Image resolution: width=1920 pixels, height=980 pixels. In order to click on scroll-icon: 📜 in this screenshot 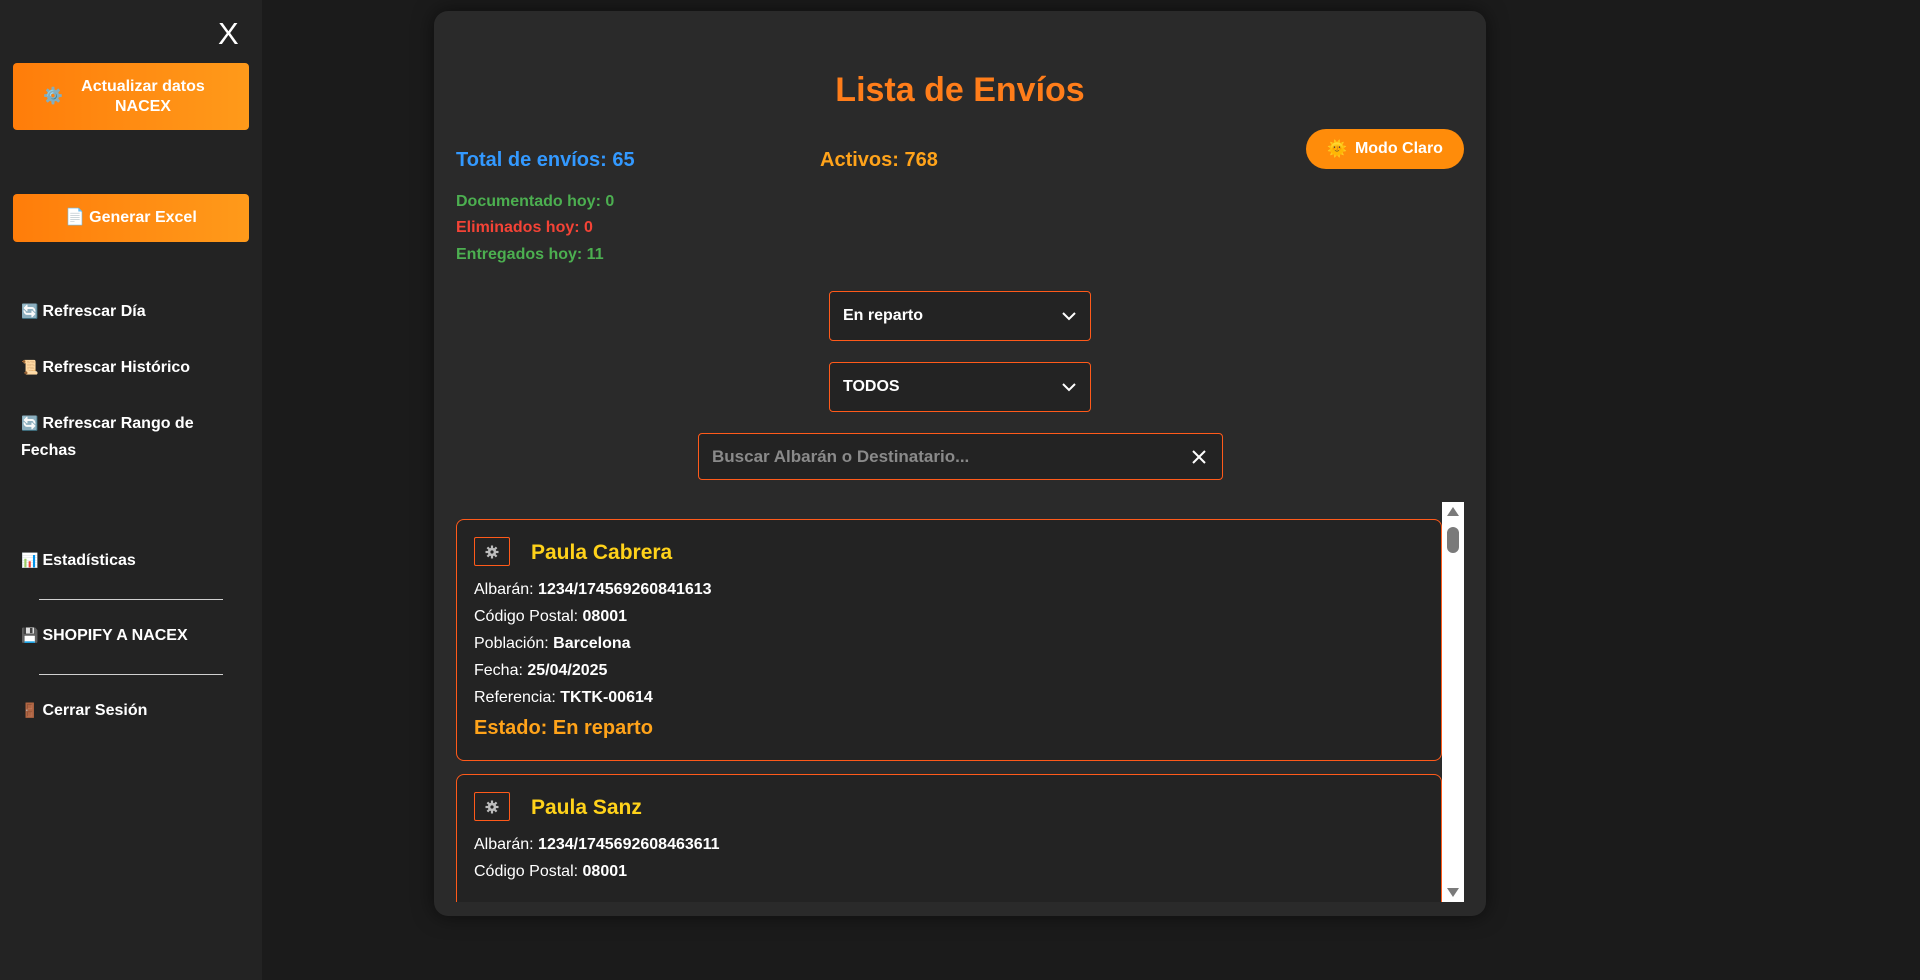, I will do `click(30, 367)`.